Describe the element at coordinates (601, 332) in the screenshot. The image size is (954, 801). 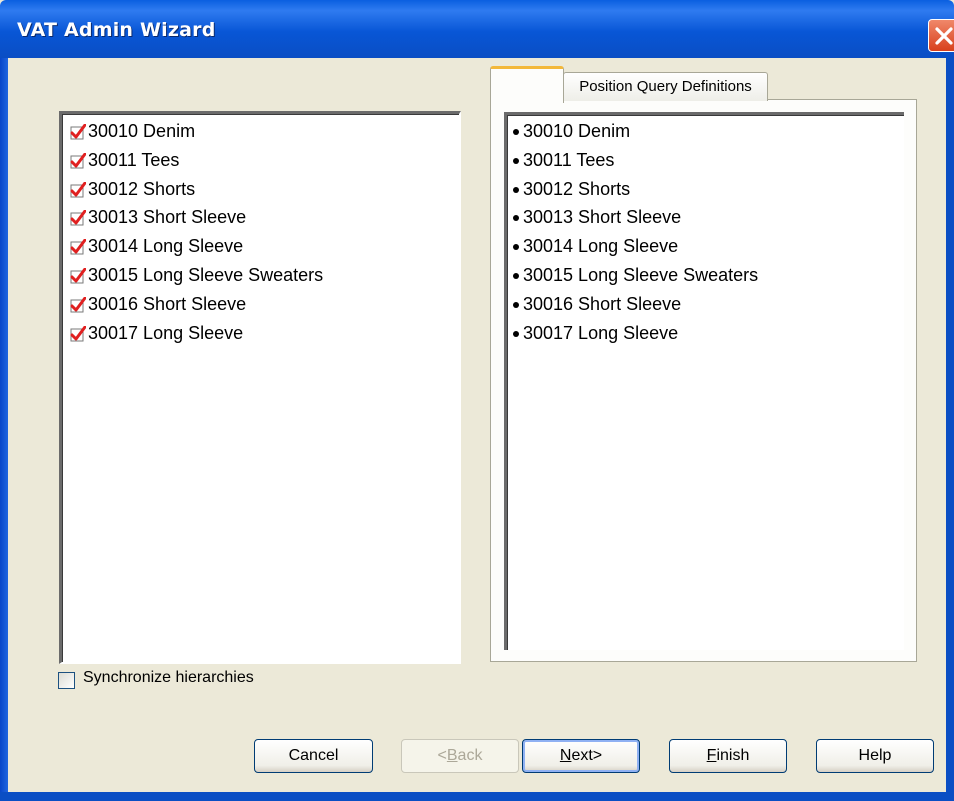
I see `right-list-item-label: 30017 Long Sleeve` at that location.